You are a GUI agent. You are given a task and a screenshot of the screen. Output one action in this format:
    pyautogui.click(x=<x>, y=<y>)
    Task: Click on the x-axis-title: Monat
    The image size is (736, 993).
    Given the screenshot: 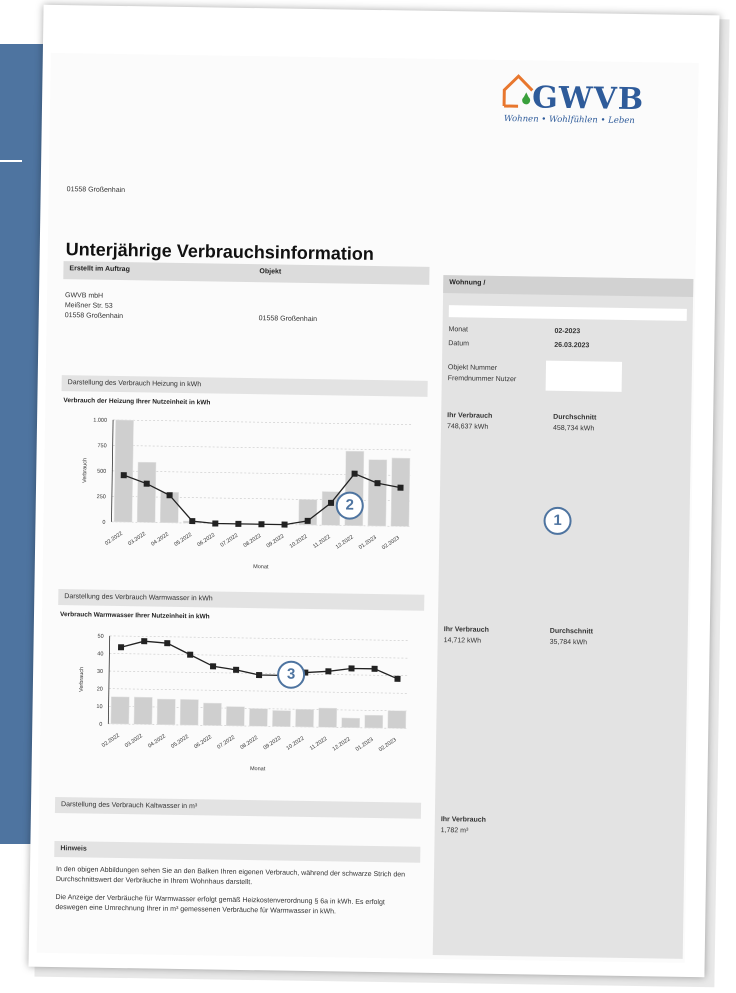 What is the action you would take?
    pyautogui.click(x=261, y=567)
    